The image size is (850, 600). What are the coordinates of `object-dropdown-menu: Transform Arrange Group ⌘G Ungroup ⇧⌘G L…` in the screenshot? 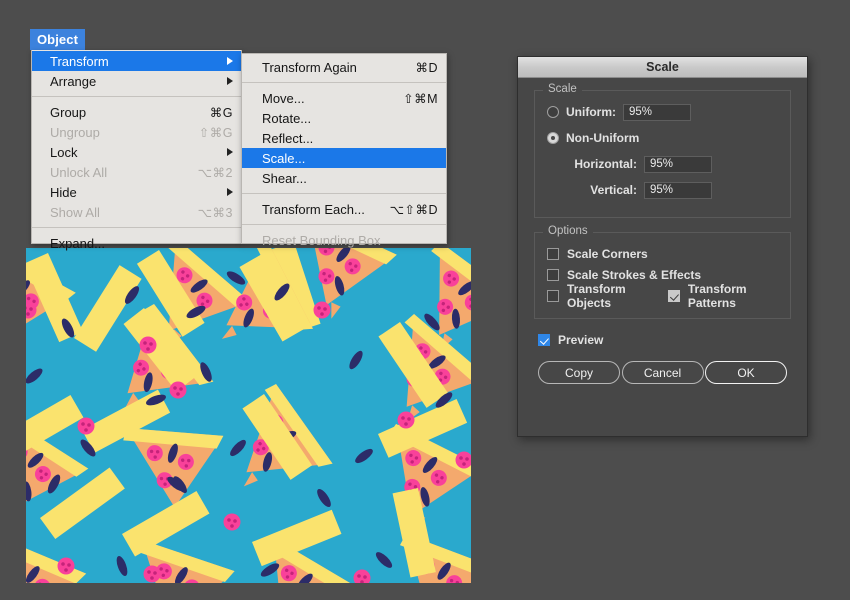 It's located at (136, 150).